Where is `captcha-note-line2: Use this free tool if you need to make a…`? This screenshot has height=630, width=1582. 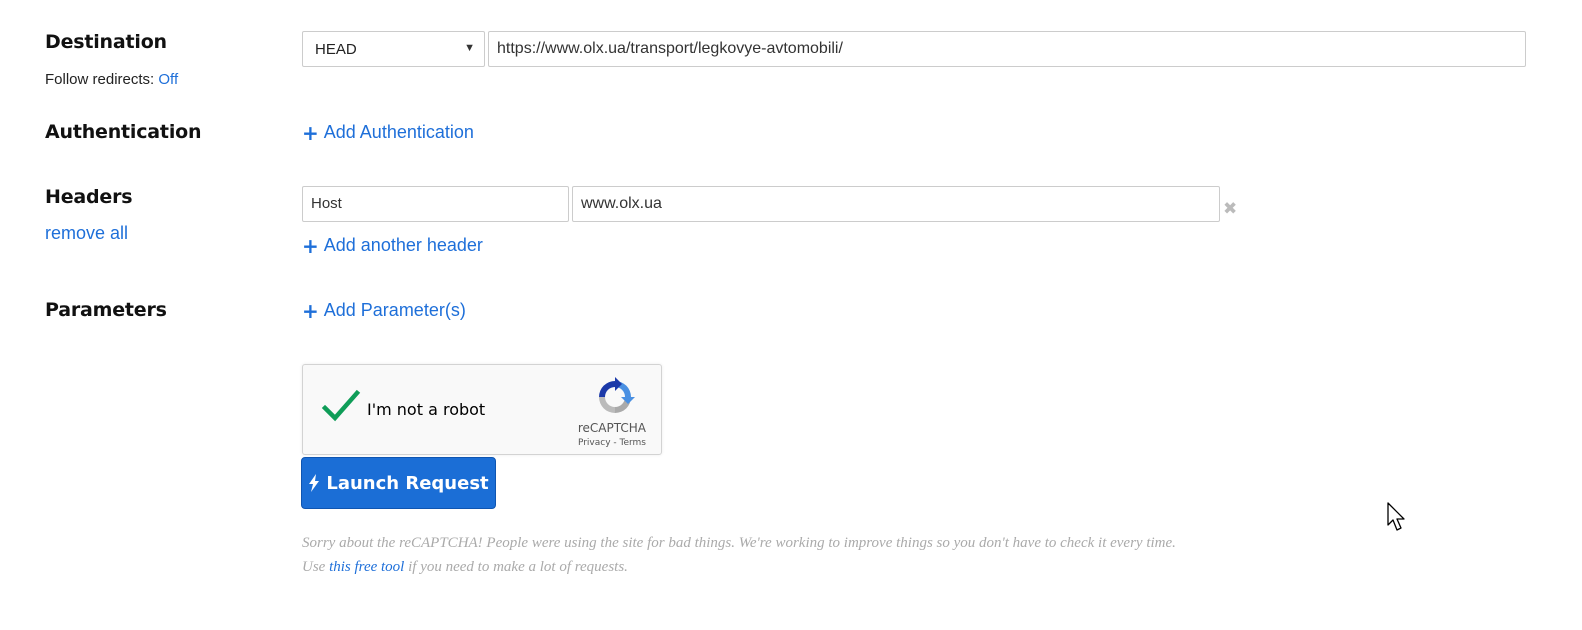
captcha-note-line2: Use this free tool if you need to make a… is located at coordinates (465, 567).